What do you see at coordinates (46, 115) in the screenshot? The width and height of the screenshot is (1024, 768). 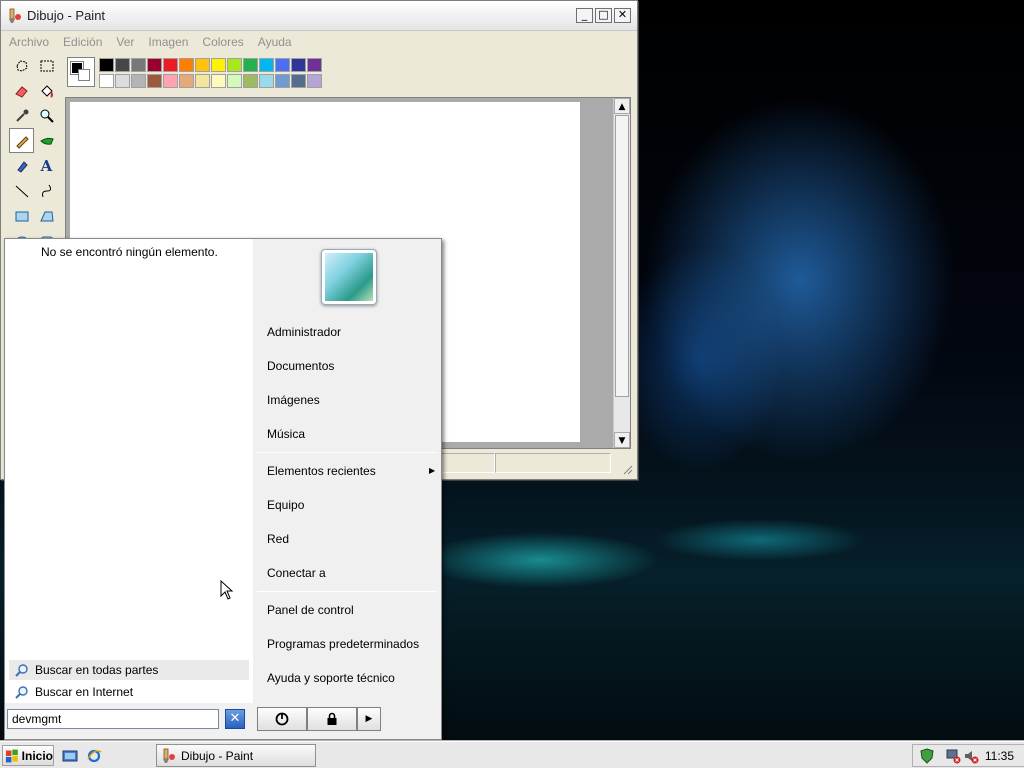 I see `magnifier-icon` at bounding box center [46, 115].